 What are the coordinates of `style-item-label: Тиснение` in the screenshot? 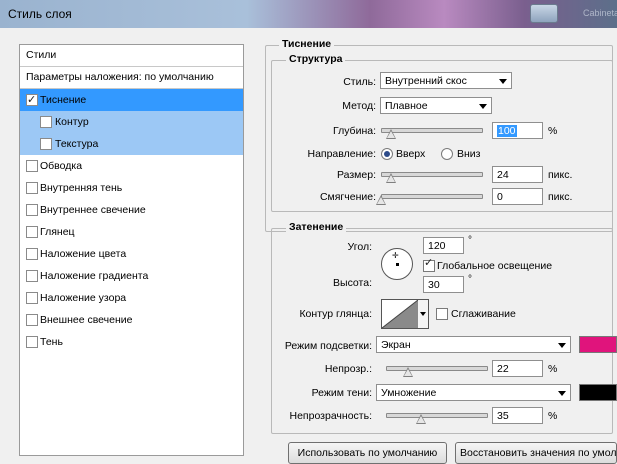 It's located at (63, 100).